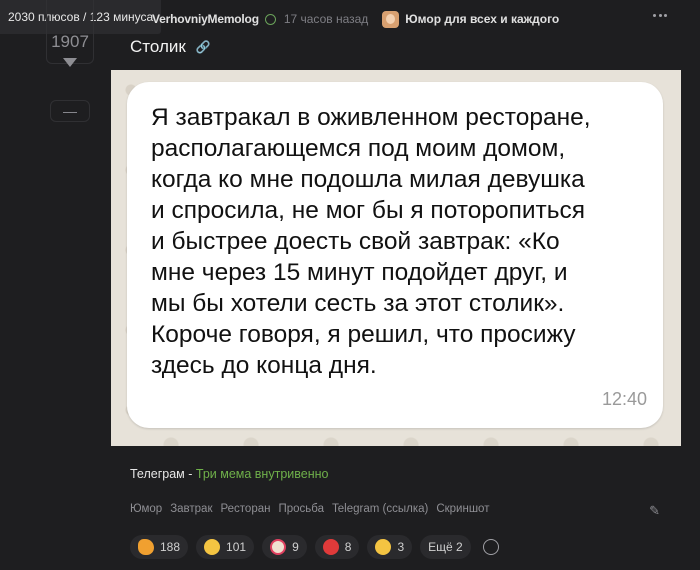 This screenshot has width=700, height=570. What do you see at coordinates (383, 547) in the screenshot?
I see `sweat-smile-icon` at bounding box center [383, 547].